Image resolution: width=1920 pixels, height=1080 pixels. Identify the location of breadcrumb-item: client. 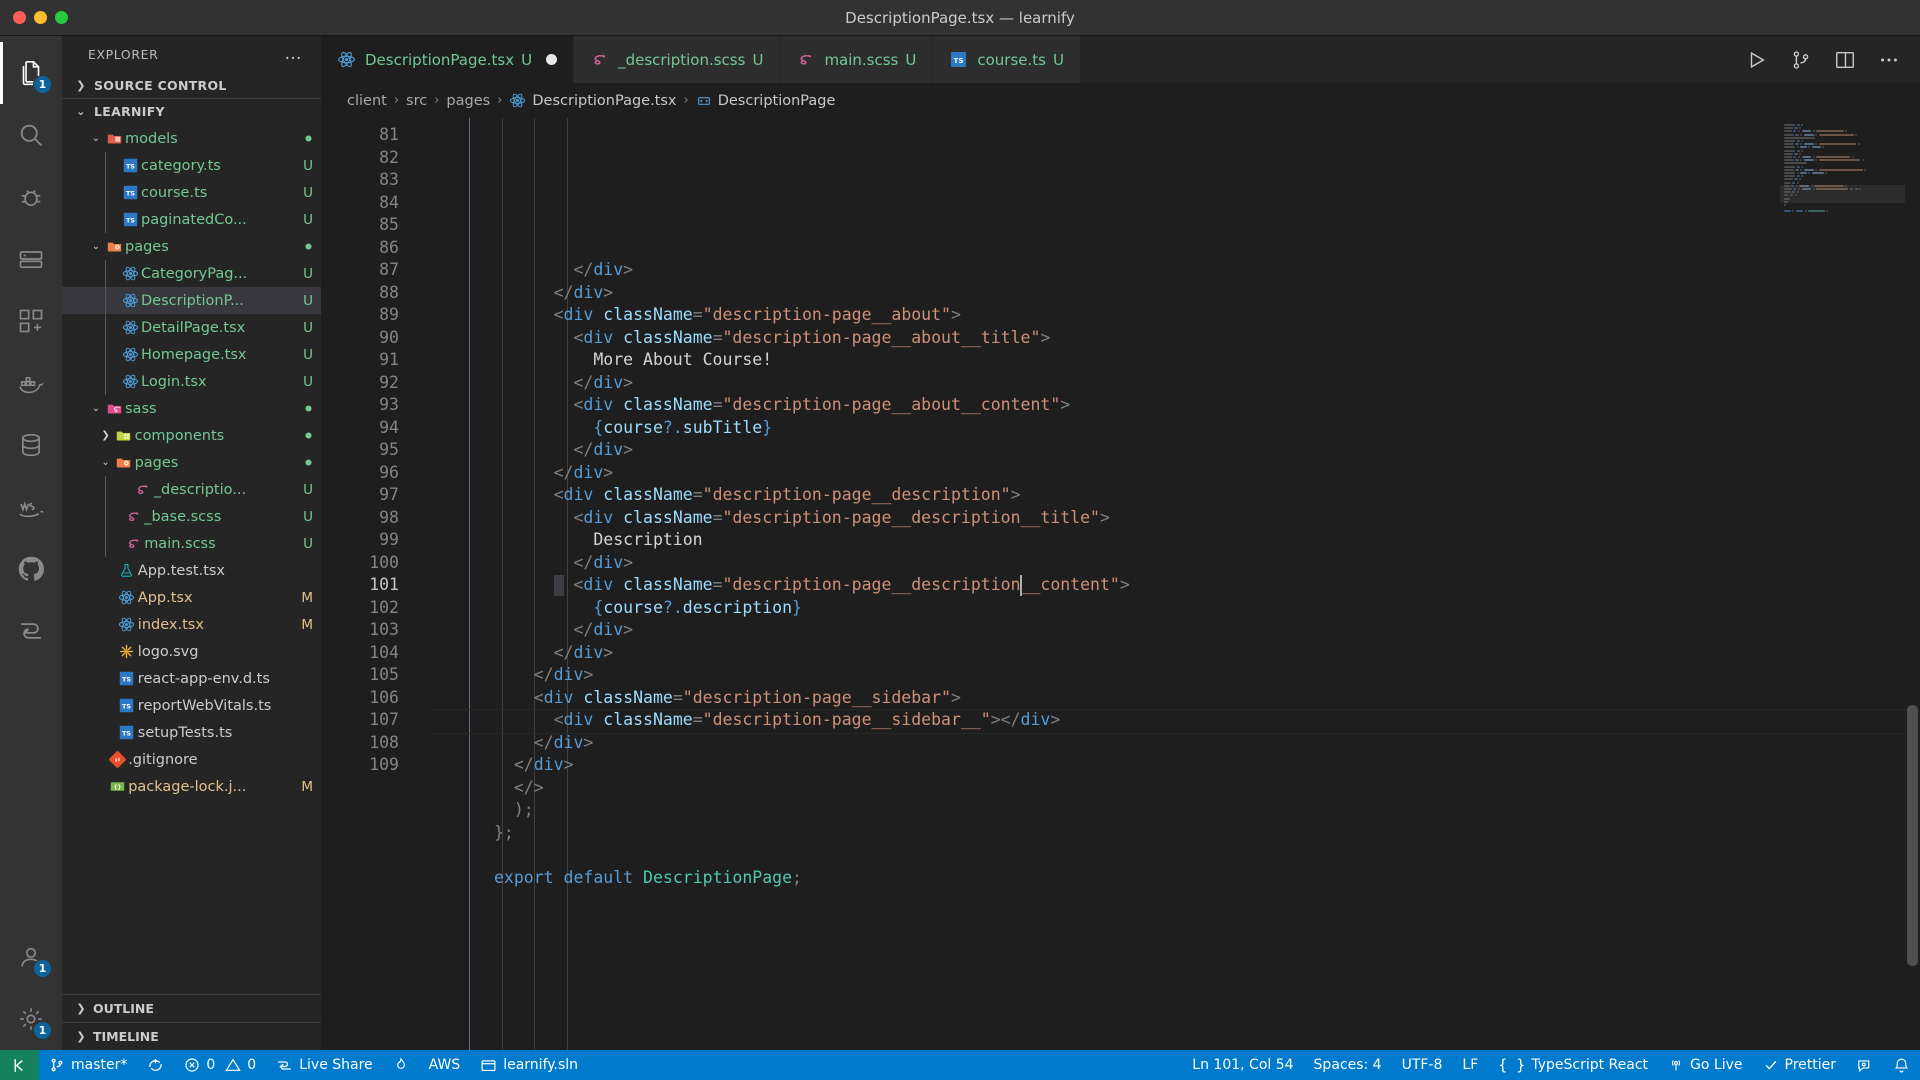
(367, 101).